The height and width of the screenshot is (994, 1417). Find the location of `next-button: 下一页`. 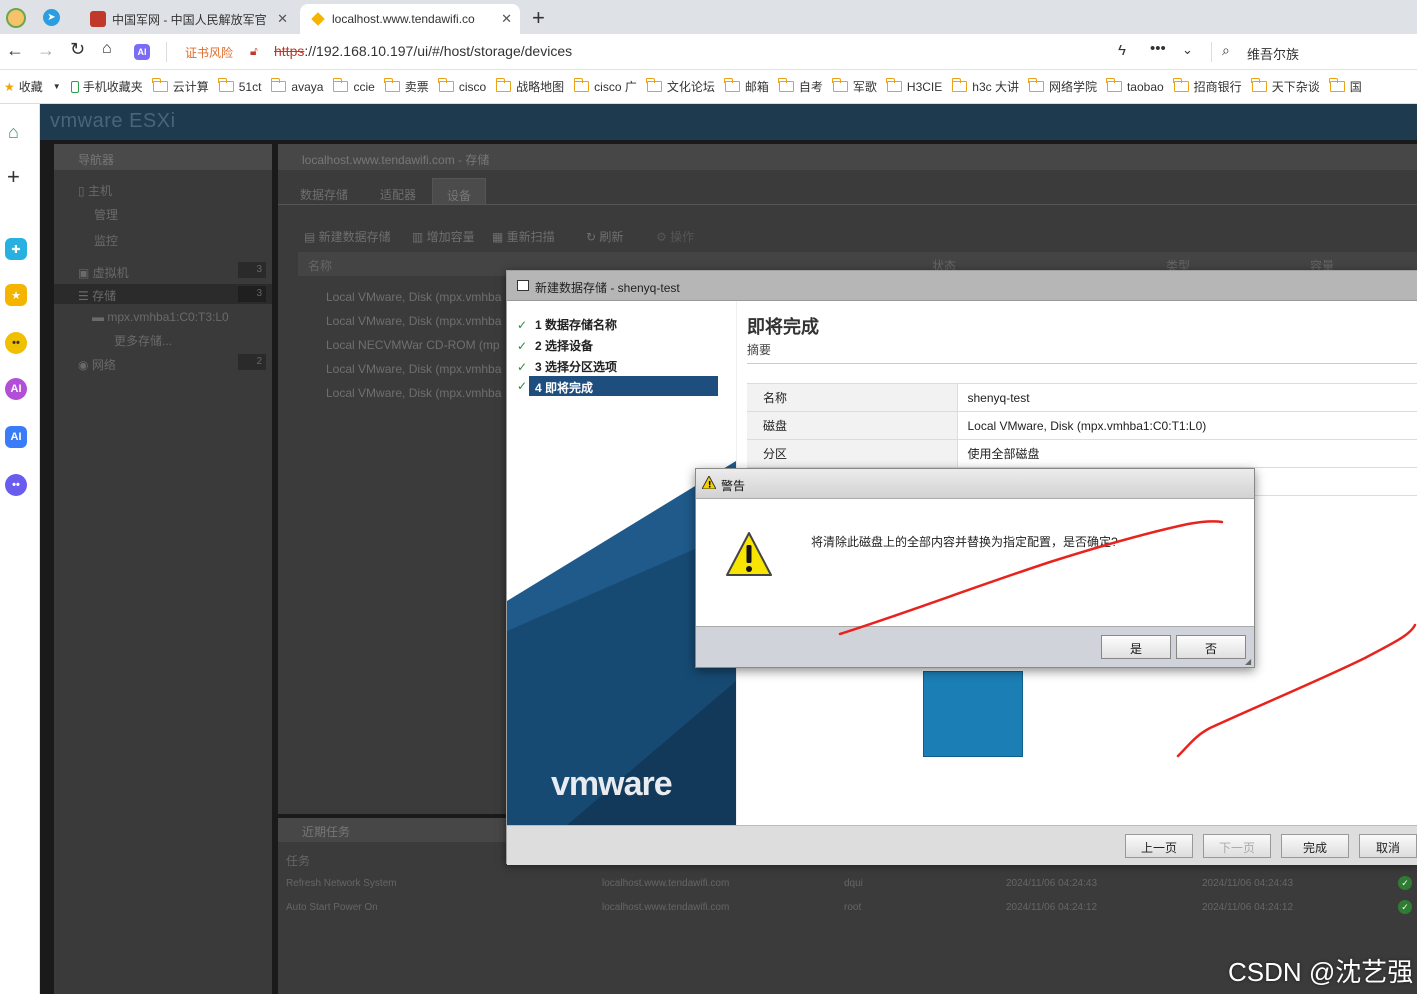

next-button: 下一页 is located at coordinates (1237, 846).